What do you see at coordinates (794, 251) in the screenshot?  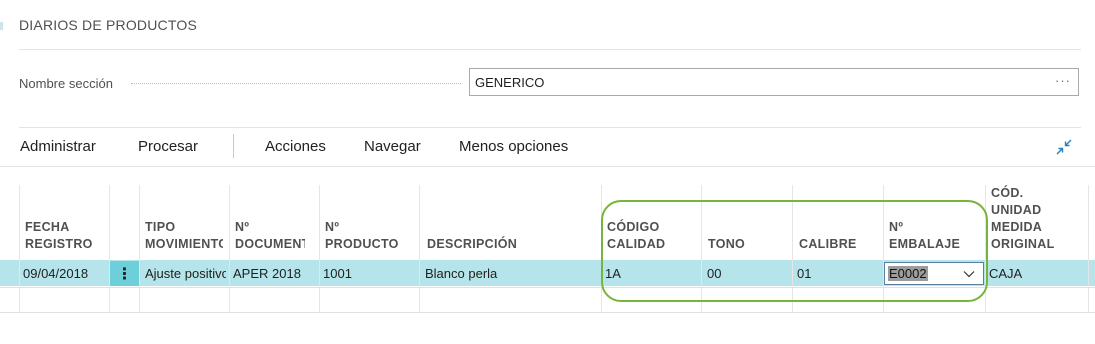 I see `highlight-outline` at bounding box center [794, 251].